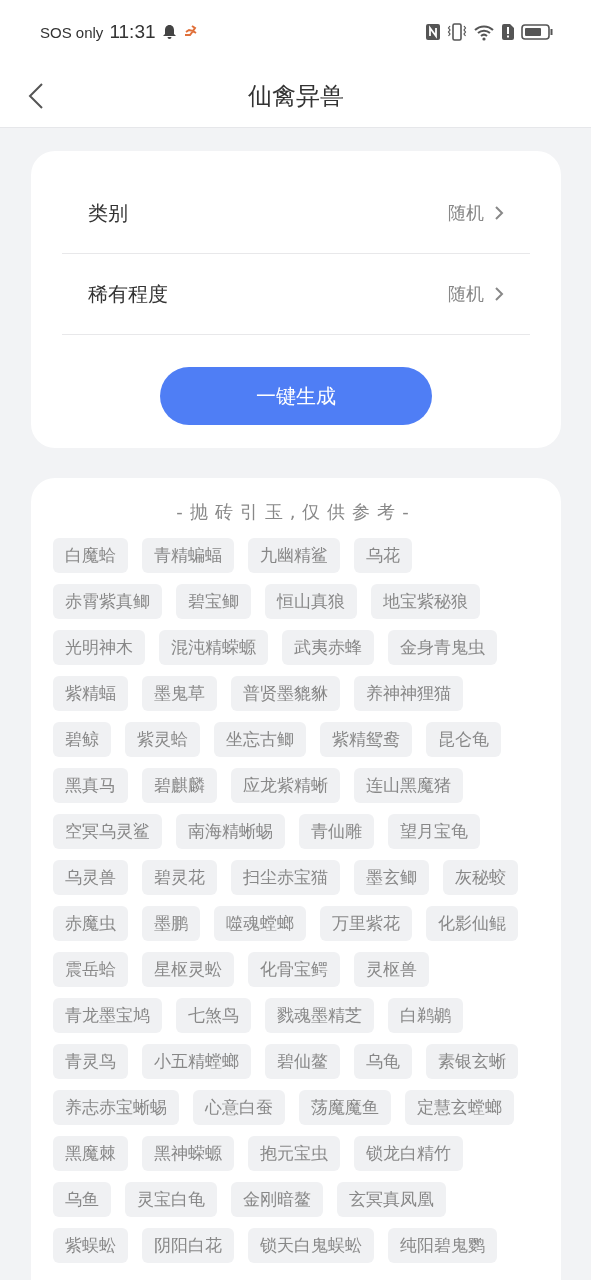 This screenshot has width=591, height=1280. Describe the element at coordinates (213, 1015) in the screenshot. I see `name-tag: 七煞鸟` at that location.